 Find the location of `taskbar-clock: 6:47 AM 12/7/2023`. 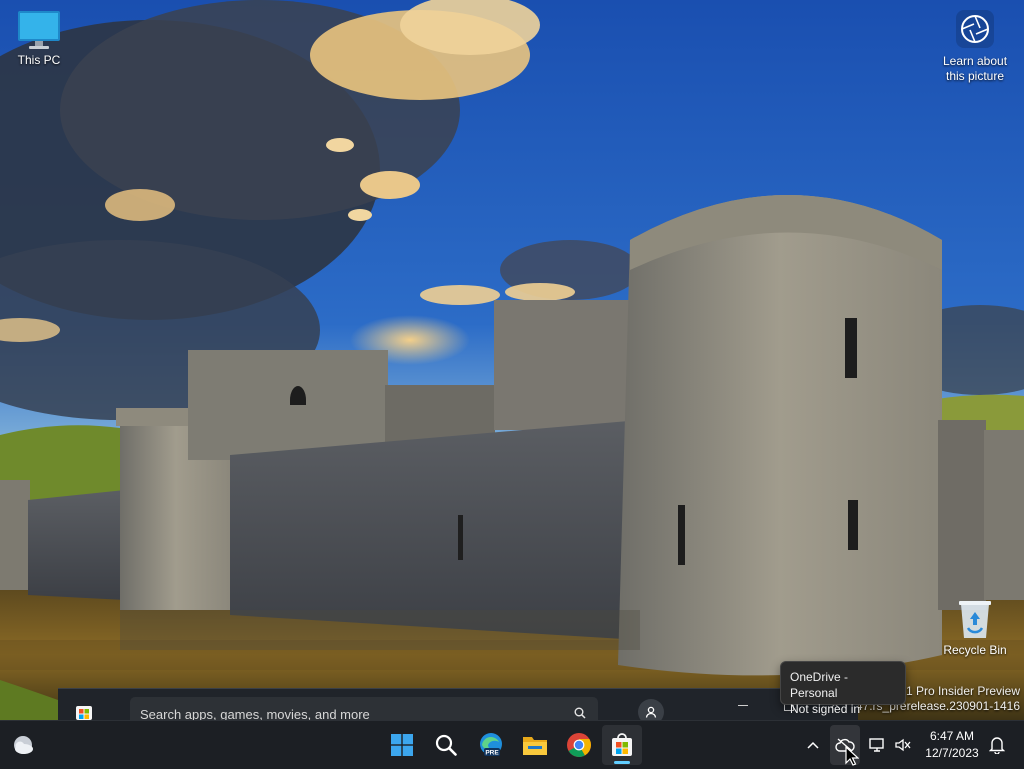

taskbar-clock: 6:47 AM 12/7/2023 is located at coordinates (952, 745).